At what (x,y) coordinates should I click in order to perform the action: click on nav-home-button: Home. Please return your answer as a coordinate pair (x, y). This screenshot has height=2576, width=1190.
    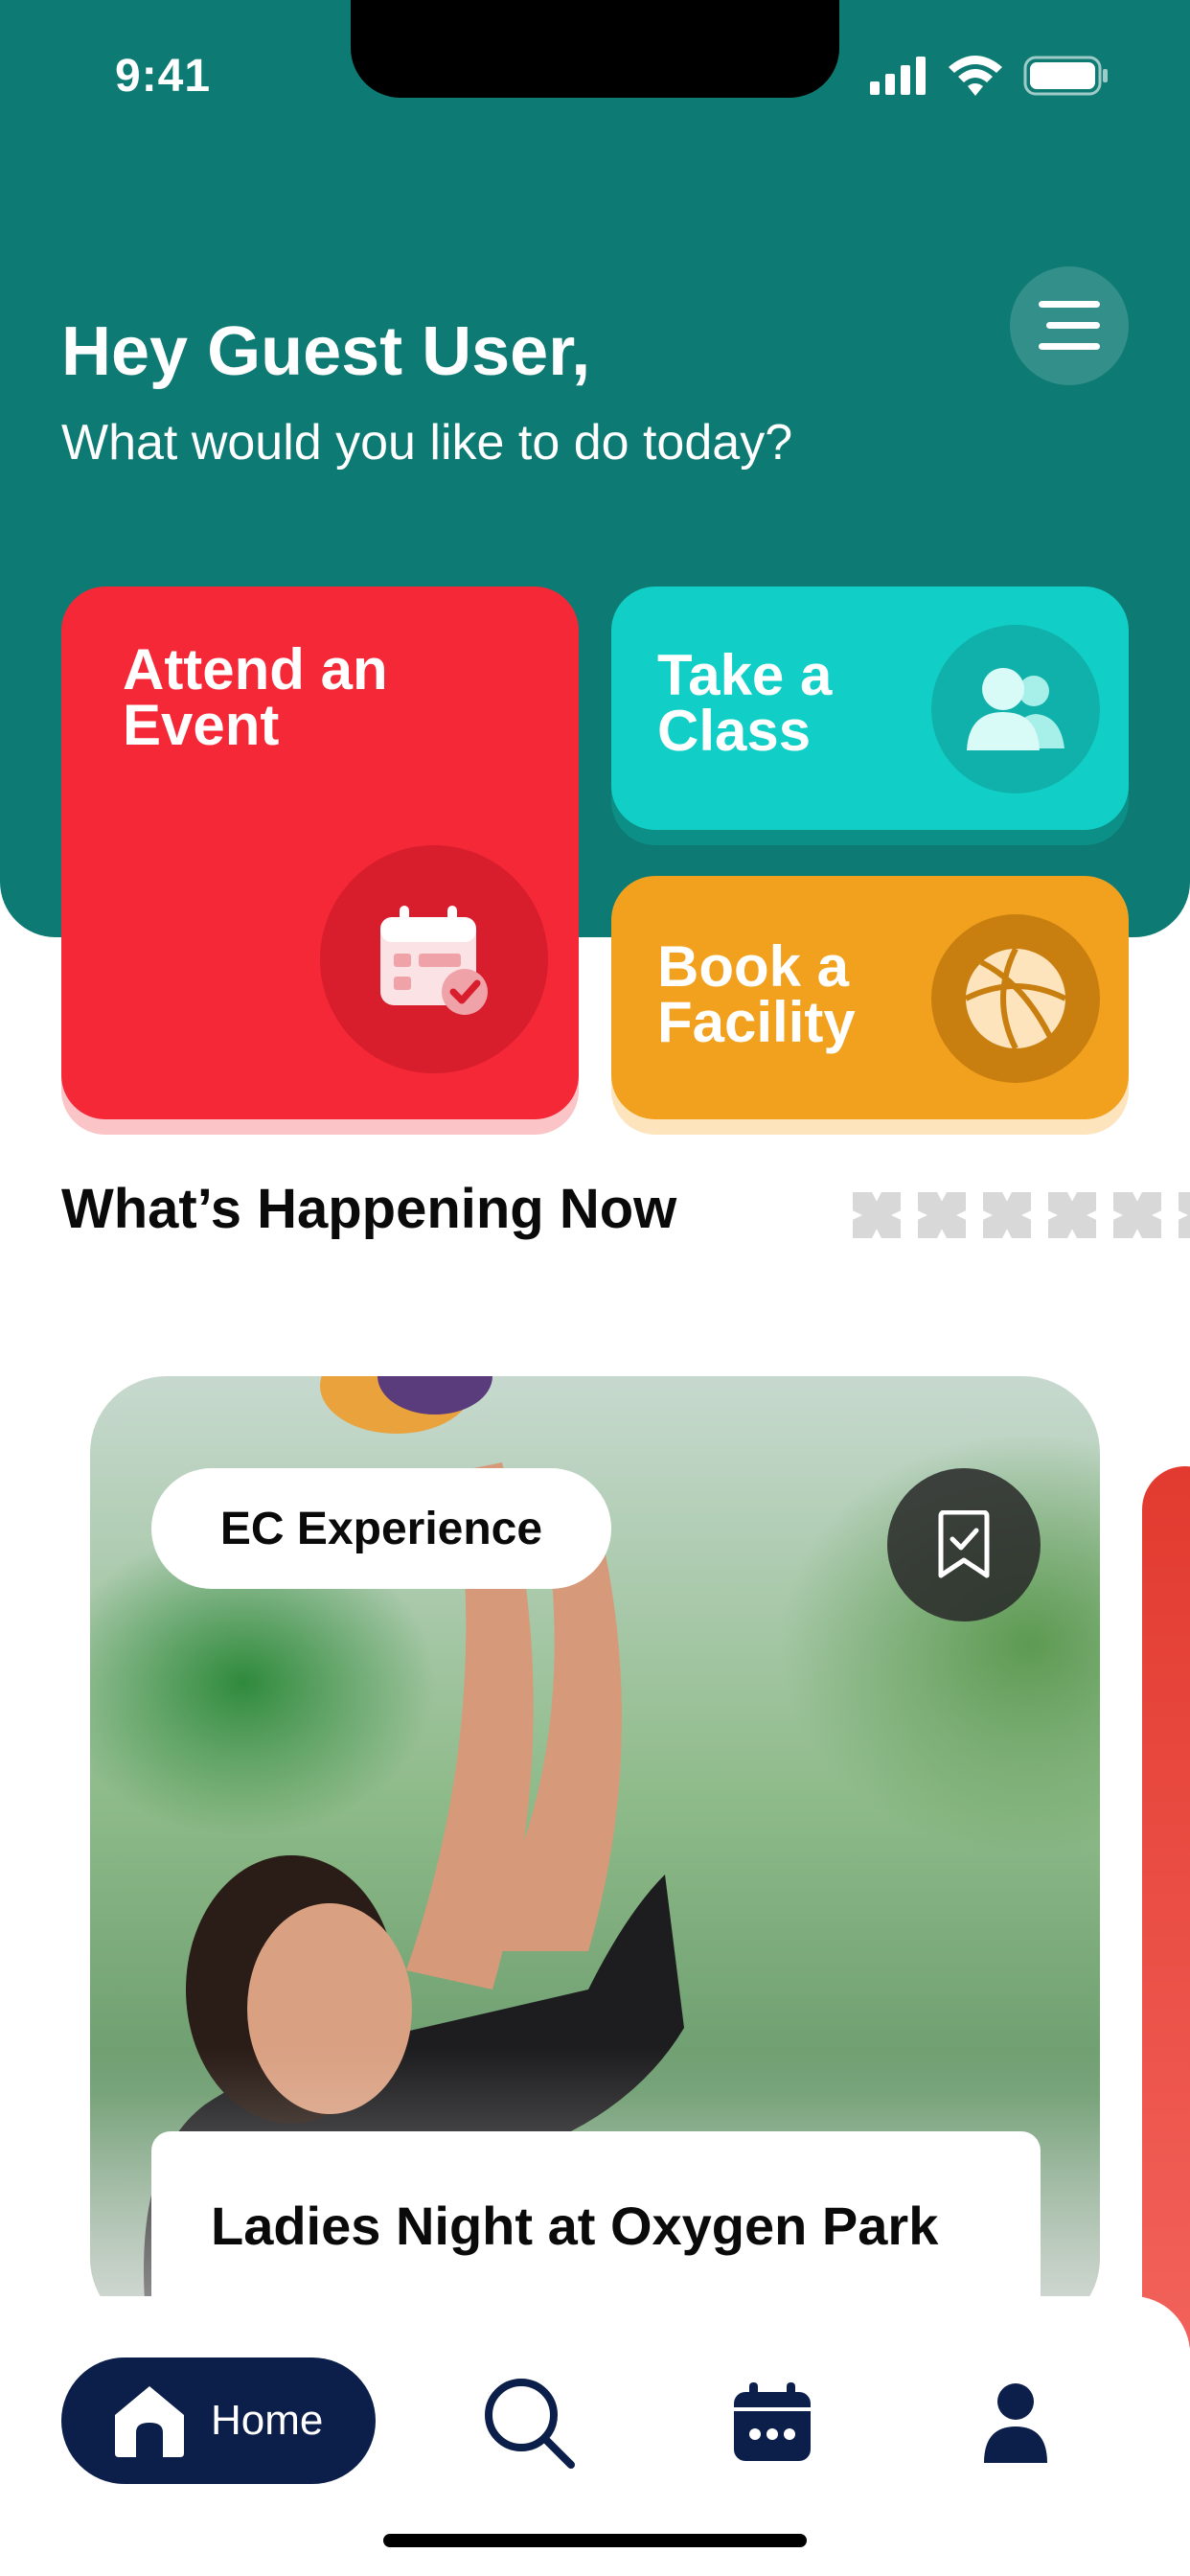
    Looking at the image, I should click on (218, 2421).